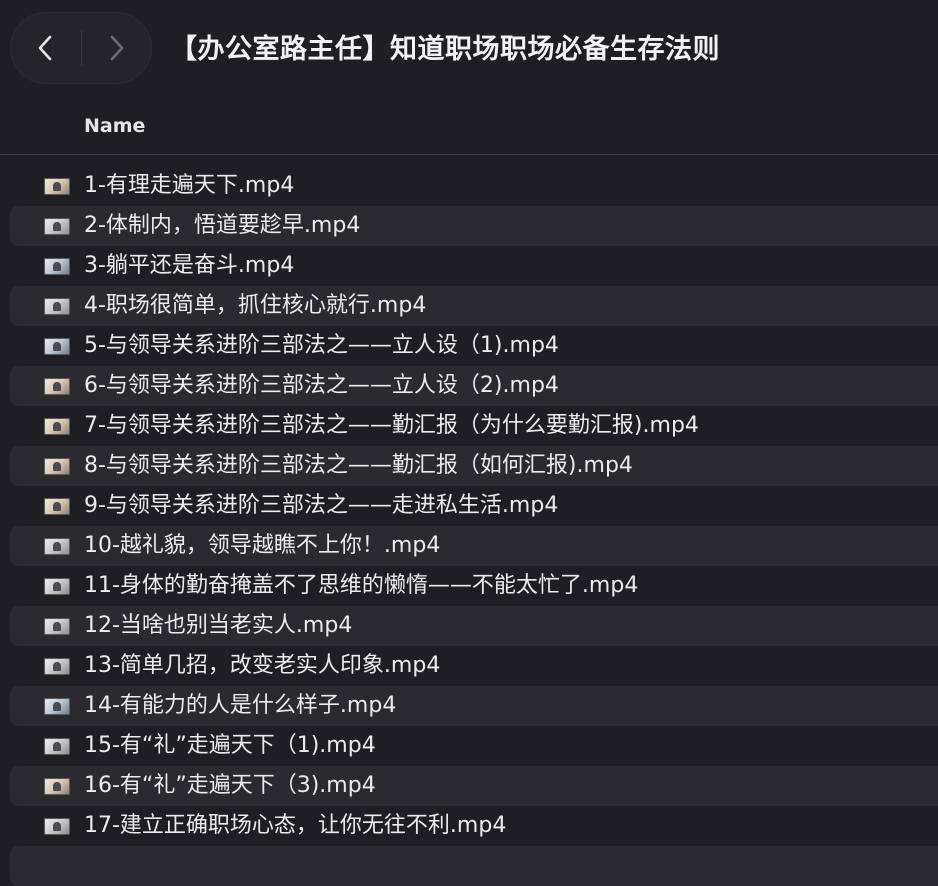  Describe the element at coordinates (474, 546) in the screenshot. I see `file-row: 10-越礼貌，领导越瞧不上你！.mp4` at that location.